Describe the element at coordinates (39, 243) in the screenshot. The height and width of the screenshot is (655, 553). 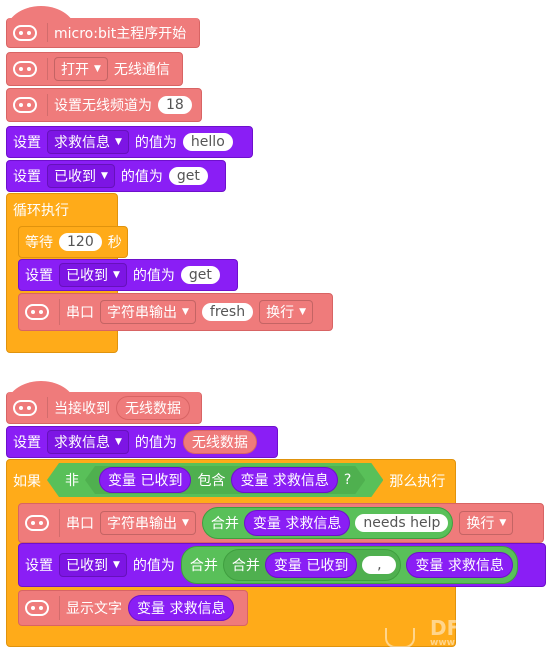
I see `wait-label: 等待` at that location.